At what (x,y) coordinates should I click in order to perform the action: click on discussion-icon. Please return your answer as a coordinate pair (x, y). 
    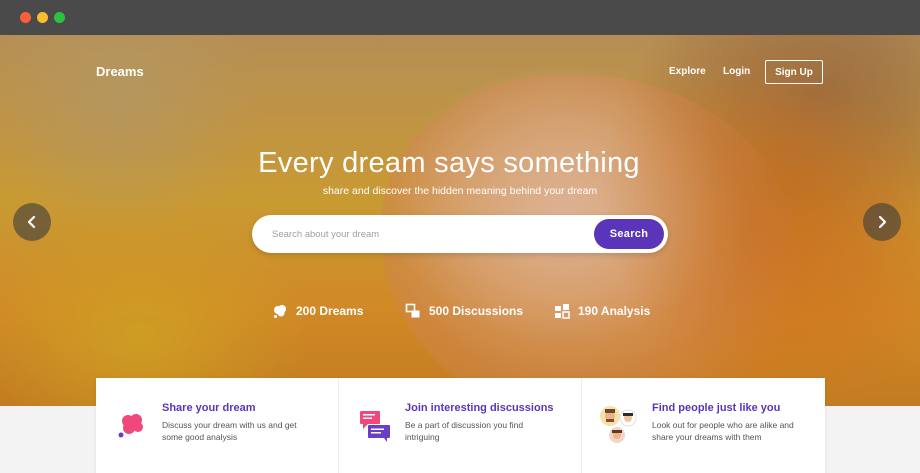
    Looking at the image, I should click on (412, 310).